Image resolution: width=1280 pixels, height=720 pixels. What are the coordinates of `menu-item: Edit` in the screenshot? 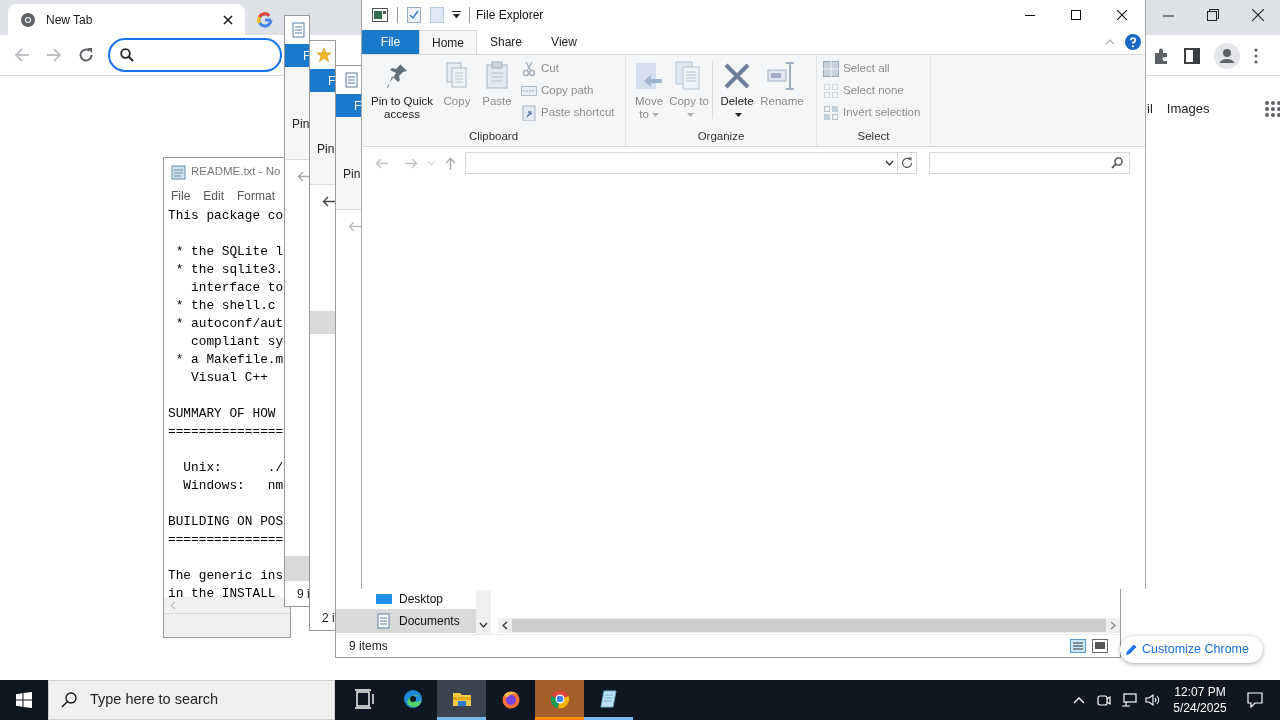 It's located at (214, 196).